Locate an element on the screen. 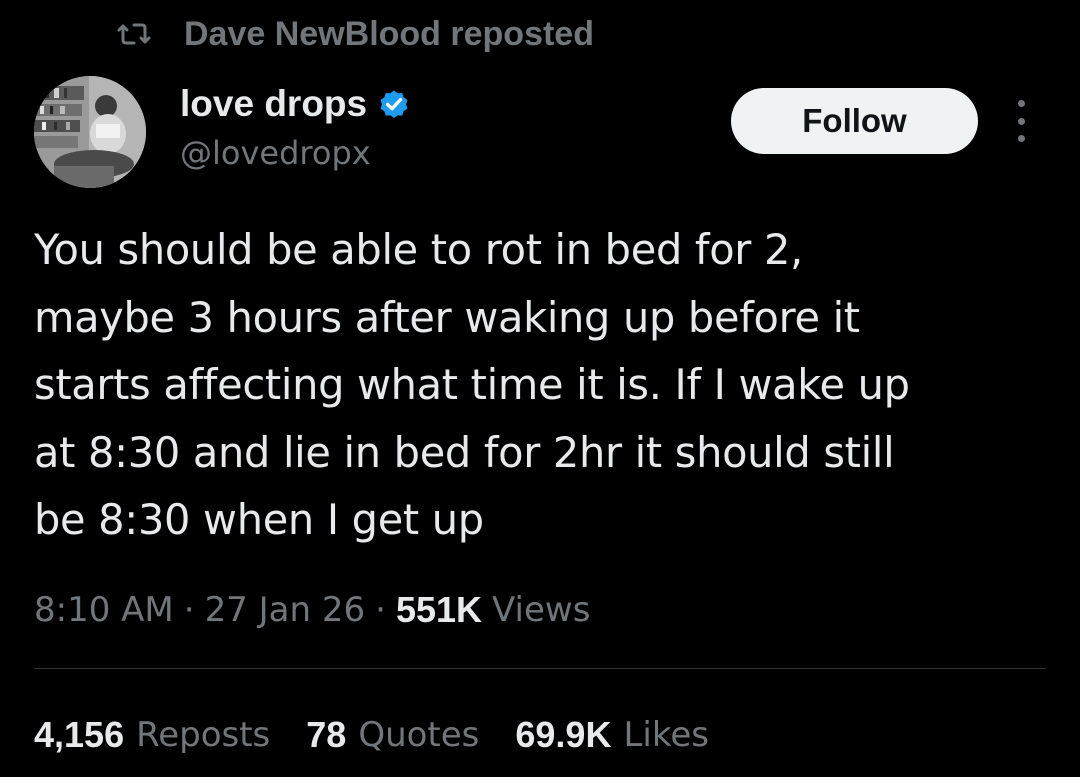  divider is located at coordinates (540, 668).